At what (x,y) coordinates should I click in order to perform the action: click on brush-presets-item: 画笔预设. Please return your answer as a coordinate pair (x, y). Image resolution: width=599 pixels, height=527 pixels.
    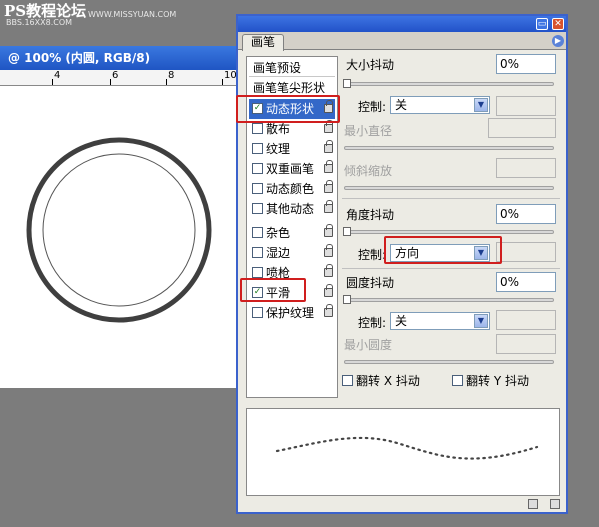
    Looking at the image, I should click on (292, 68).